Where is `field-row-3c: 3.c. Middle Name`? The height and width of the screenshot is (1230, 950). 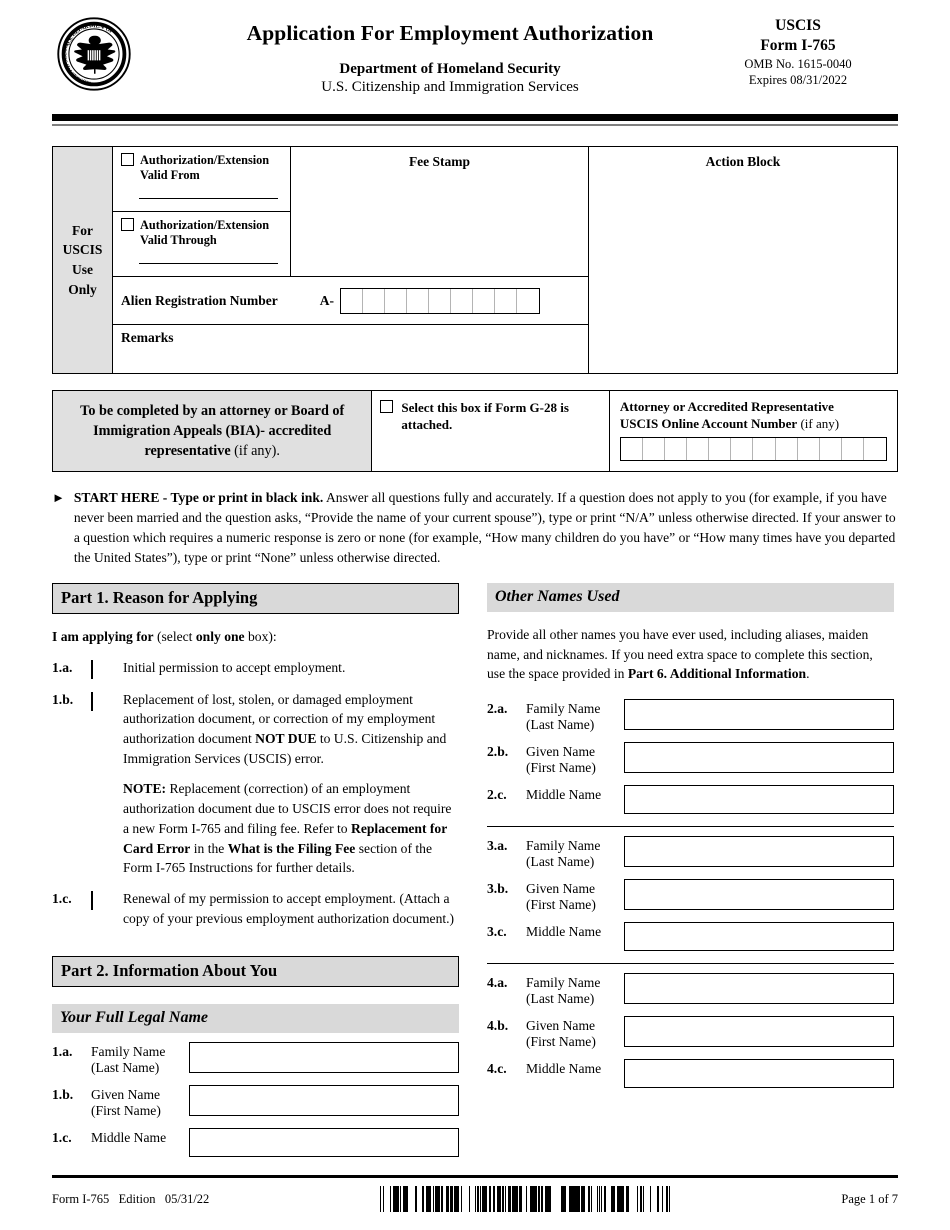
field-row-3c: 3.c. Middle Name is located at coordinates (690, 937).